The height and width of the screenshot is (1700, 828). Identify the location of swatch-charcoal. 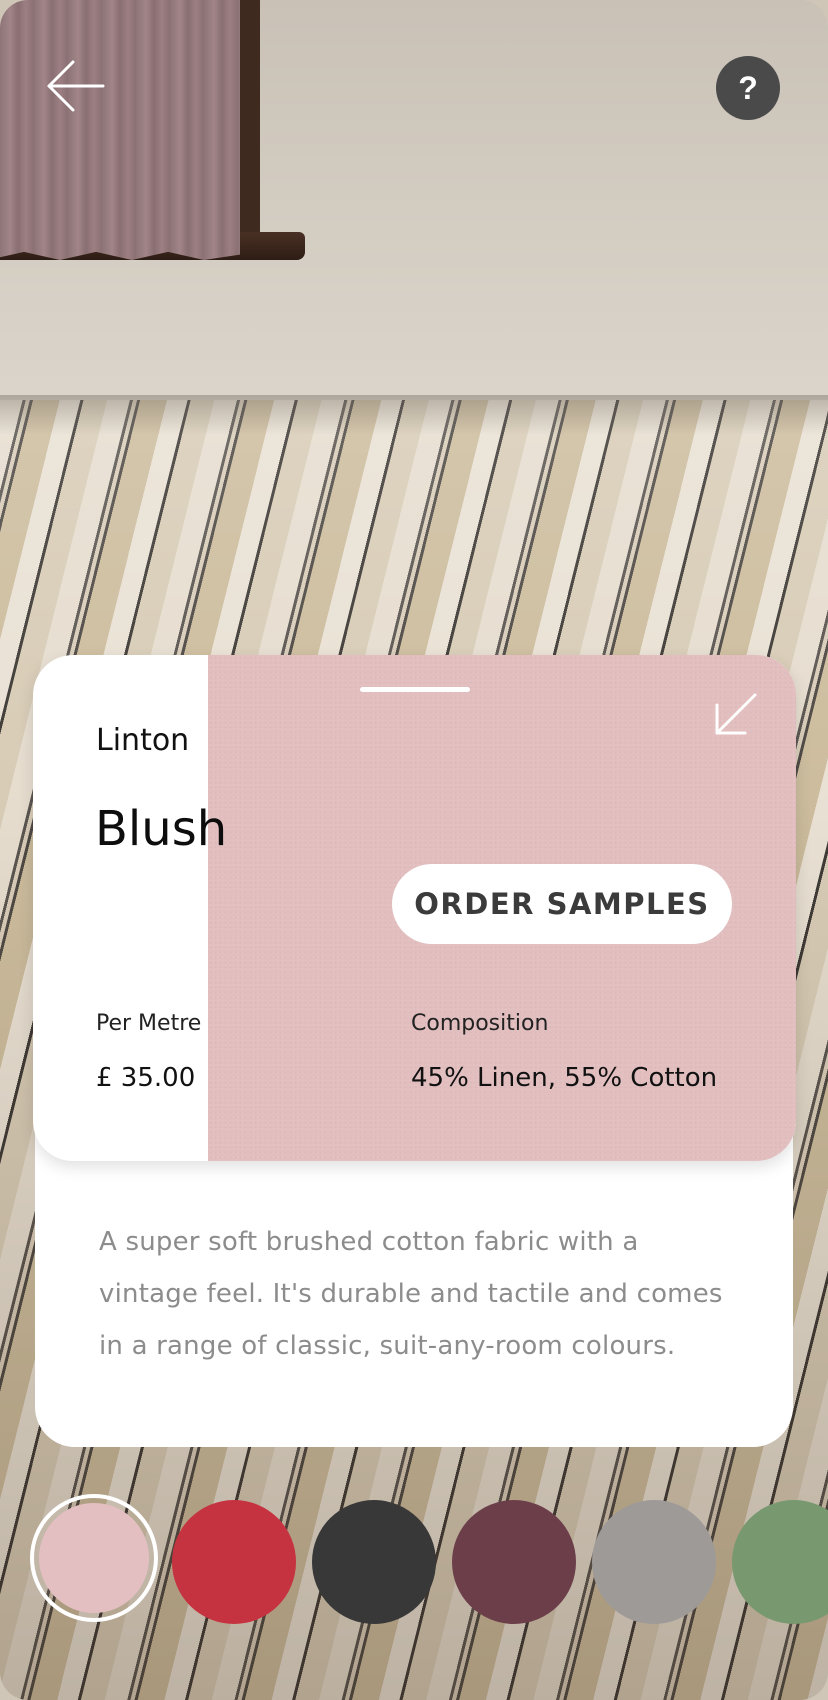
(374, 1562).